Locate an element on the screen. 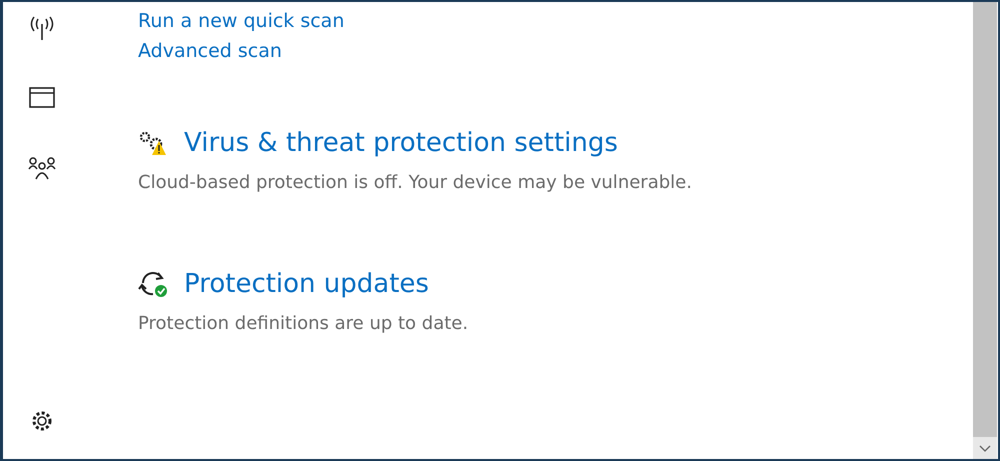 This screenshot has width=1000, height=461. scan-link: Run a new quick scan is located at coordinates (241, 21).